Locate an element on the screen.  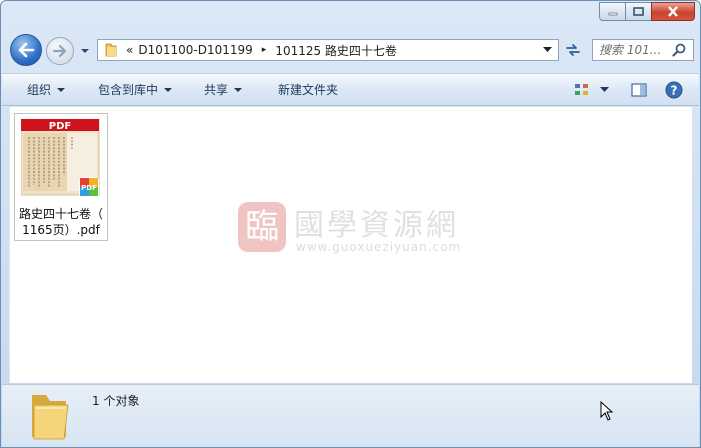
close-icon is located at coordinates (673, 11).